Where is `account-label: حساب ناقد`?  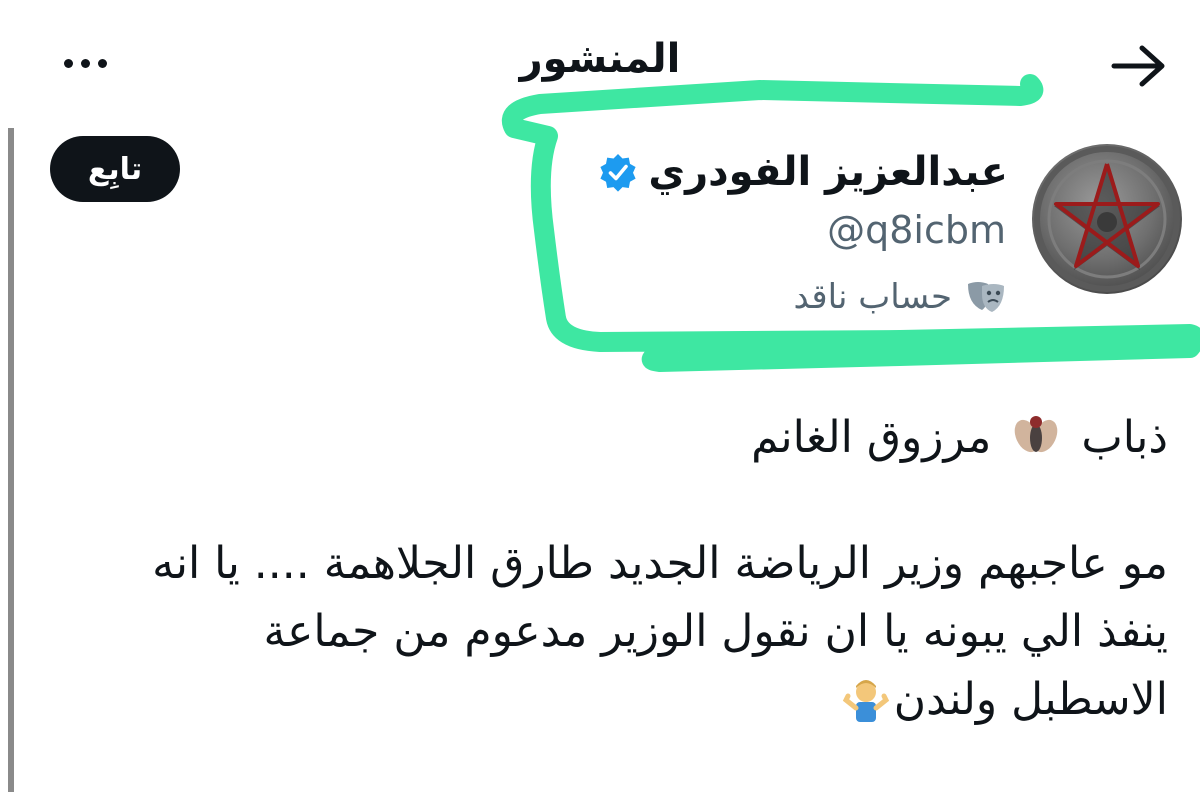 account-label: حساب ناقد is located at coordinates (900, 297).